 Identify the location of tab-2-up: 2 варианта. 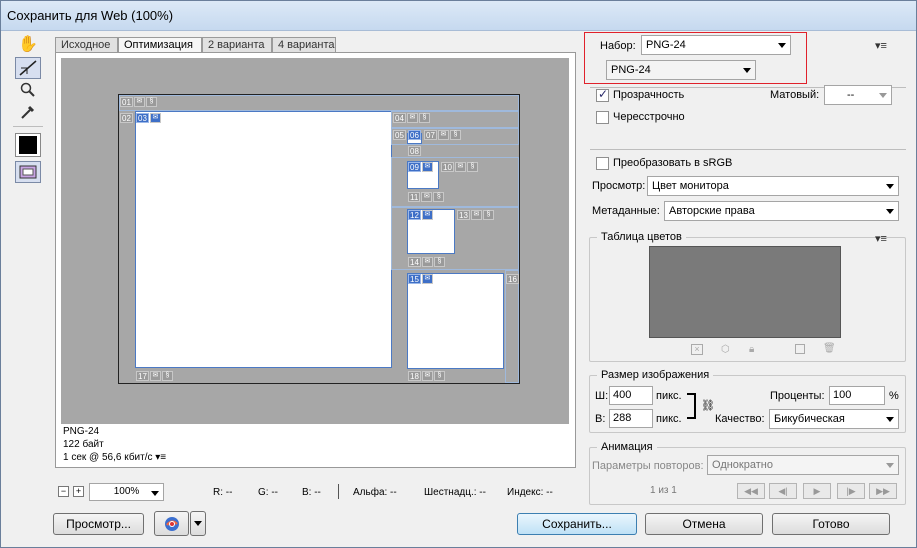
(237, 45).